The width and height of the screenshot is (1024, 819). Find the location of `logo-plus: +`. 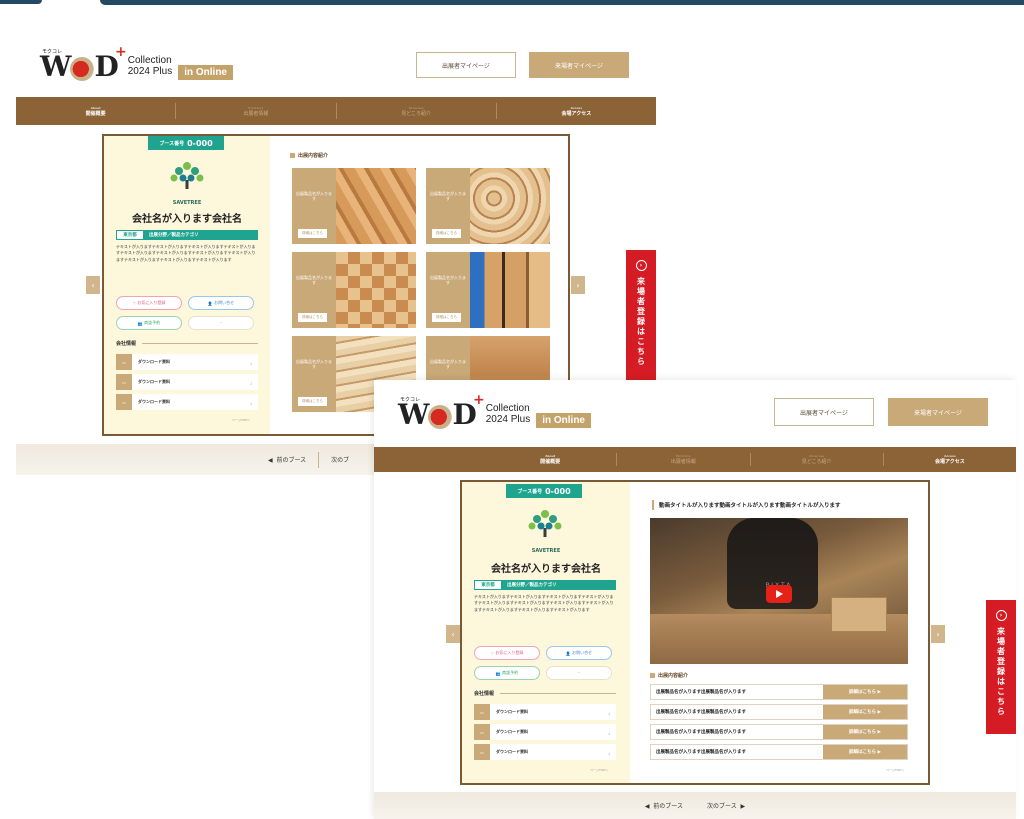

logo-plus: + is located at coordinates (121, 52).